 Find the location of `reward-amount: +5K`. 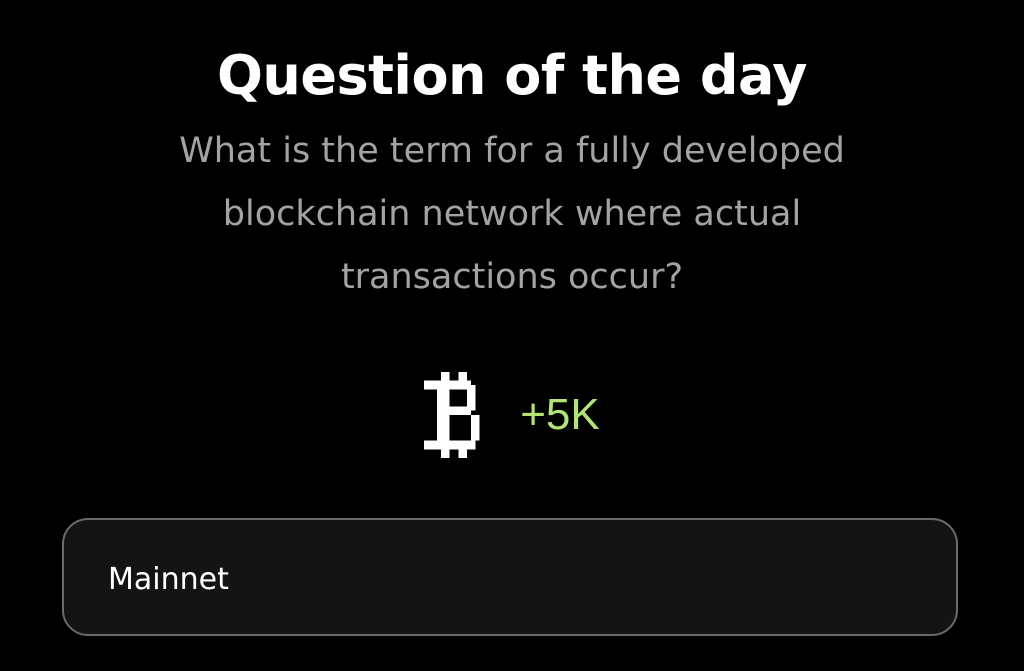

reward-amount: +5K is located at coordinates (560, 414).